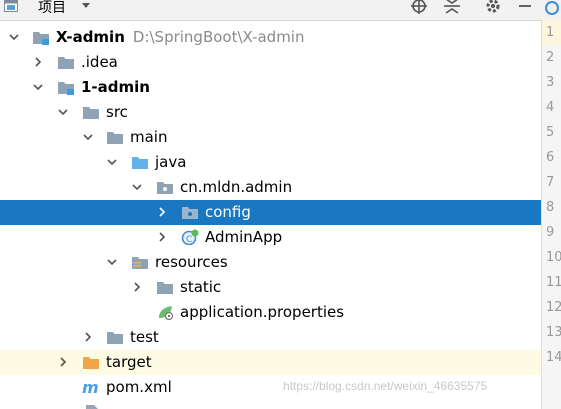  What do you see at coordinates (550, 107) in the screenshot?
I see `line-number: 4` at bounding box center [550, 107].